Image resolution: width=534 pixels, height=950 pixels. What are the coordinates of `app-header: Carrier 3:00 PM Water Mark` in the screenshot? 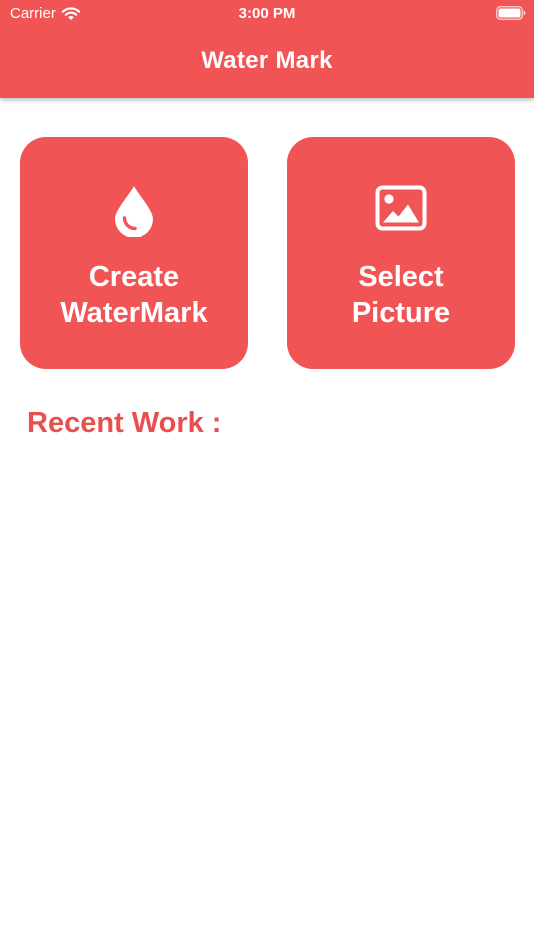 It's located at (267, 49).